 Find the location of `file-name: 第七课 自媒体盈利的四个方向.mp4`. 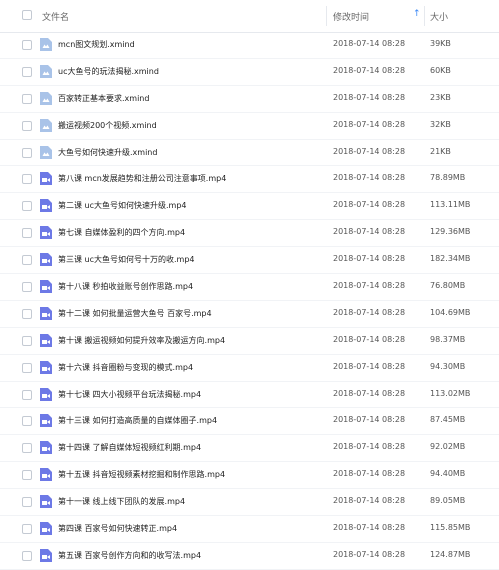

file-name: 第七课 自媒体盈利的四个方向.mp4 is located at coordinates (121, 232).